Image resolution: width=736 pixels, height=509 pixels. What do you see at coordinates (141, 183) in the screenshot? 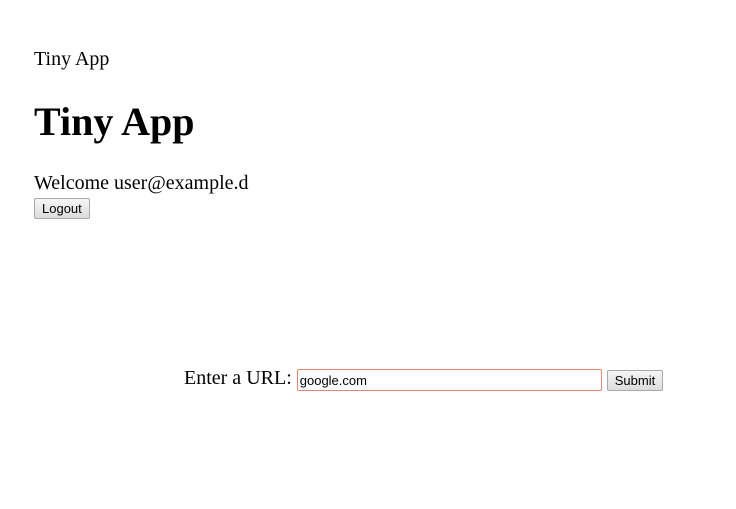
I see `welcome-message: Welcome user@example.d` at bounding box center [141, 183].